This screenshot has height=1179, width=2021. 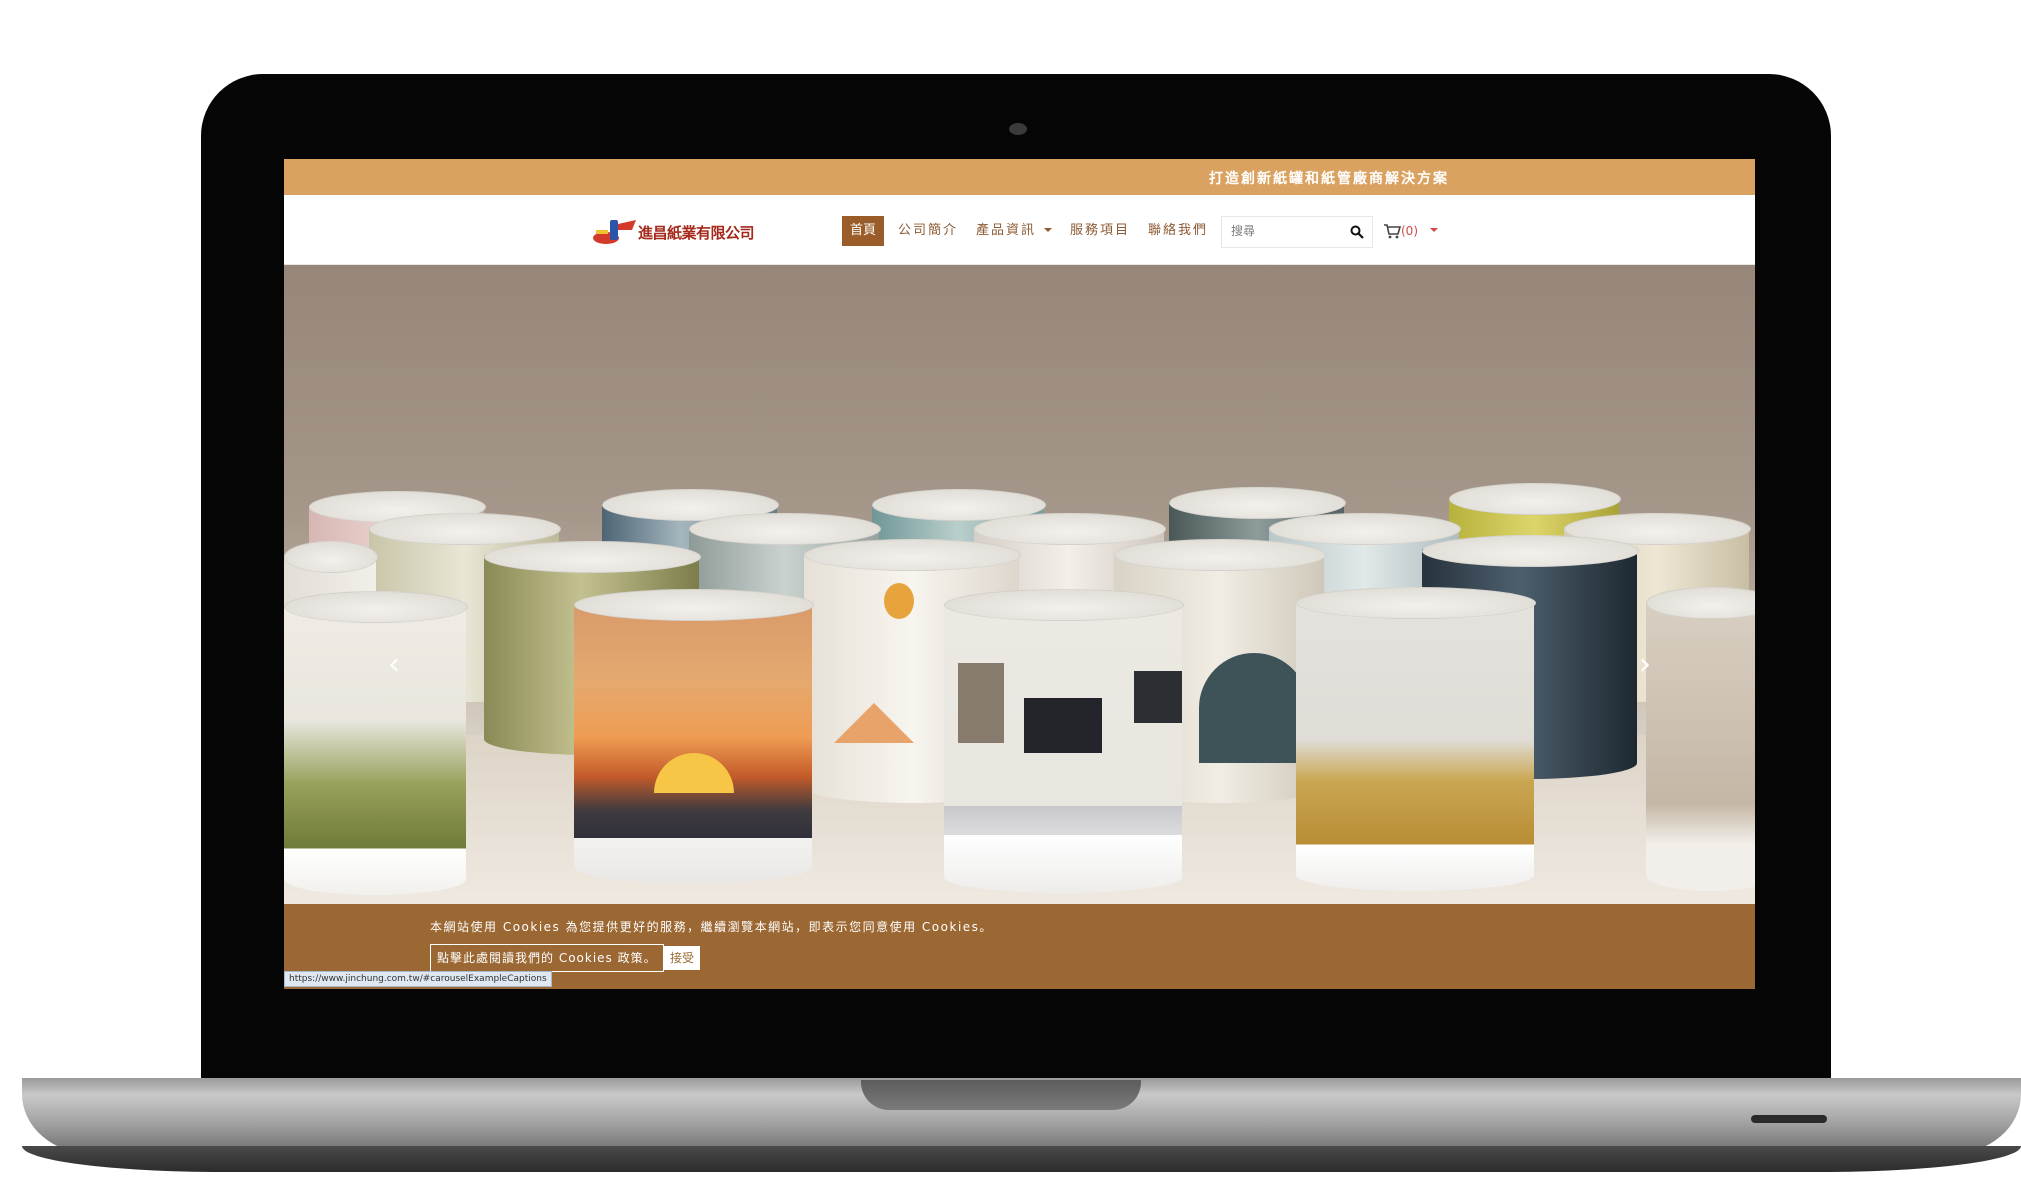 I want to click on cart-icon, so click(x=1392, y=231).